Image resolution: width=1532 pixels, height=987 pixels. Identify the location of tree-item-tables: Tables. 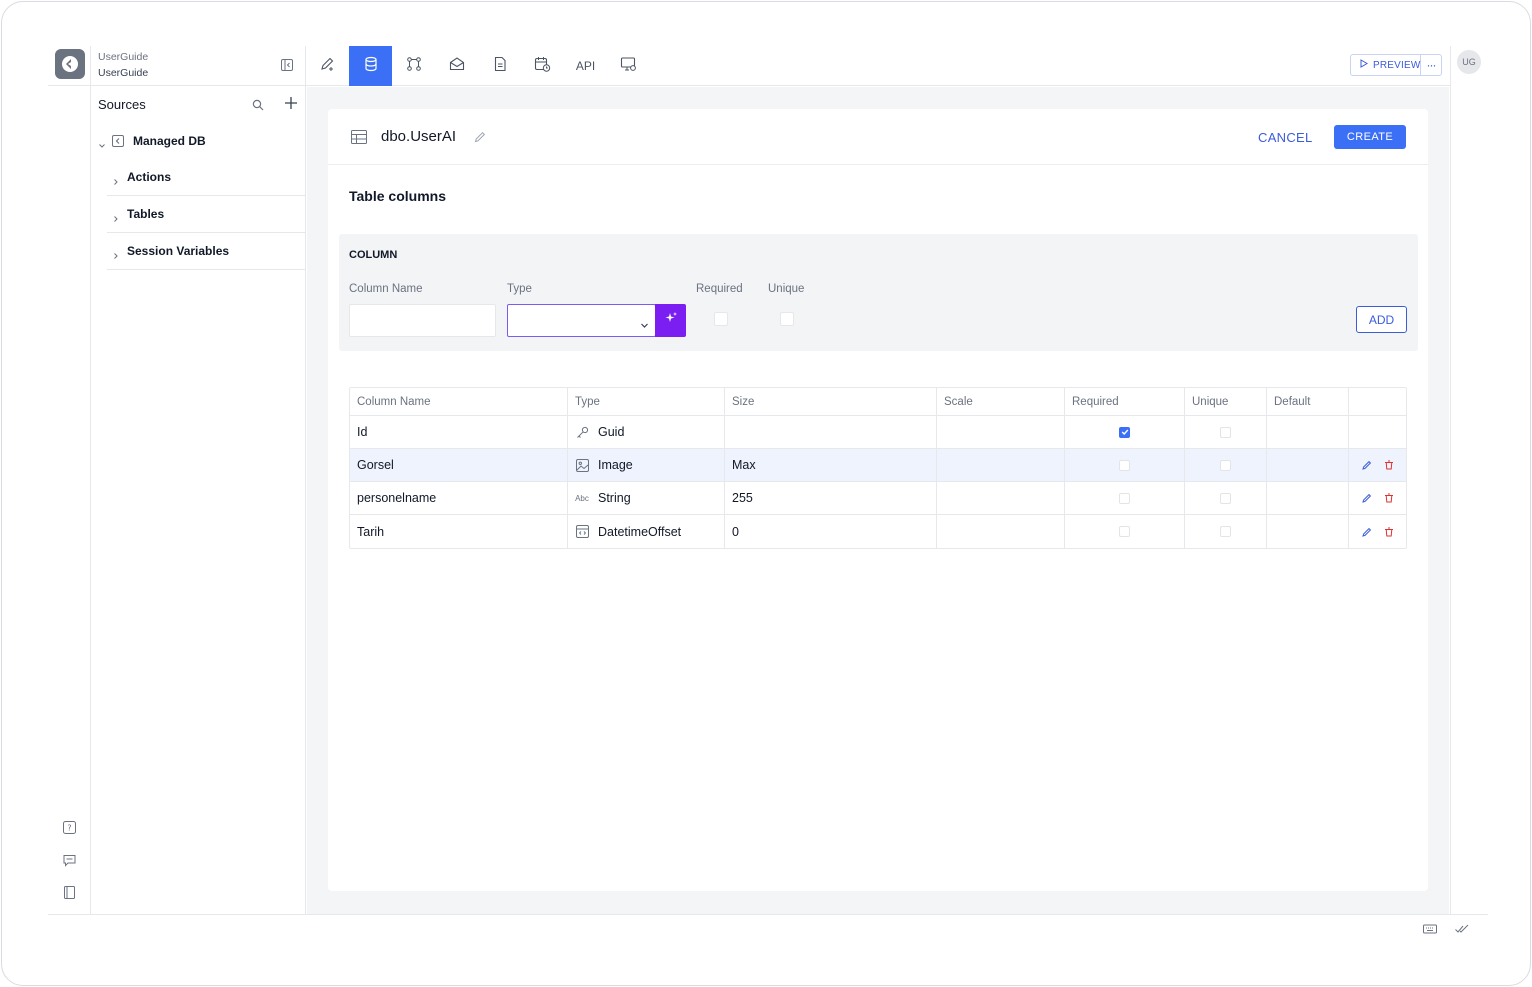
(206, 214).